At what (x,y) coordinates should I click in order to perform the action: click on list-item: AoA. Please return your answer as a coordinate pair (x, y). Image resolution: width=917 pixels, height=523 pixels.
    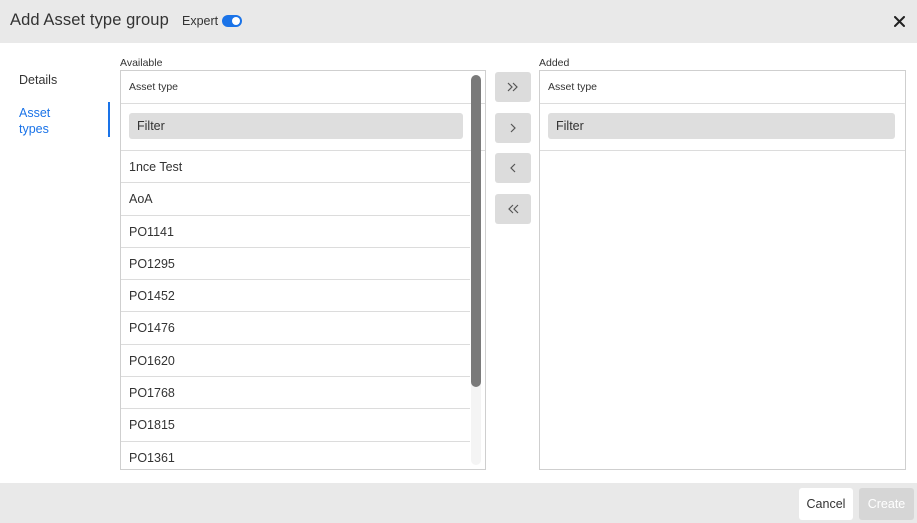
    Looking at the image, I should click on (295, 199).